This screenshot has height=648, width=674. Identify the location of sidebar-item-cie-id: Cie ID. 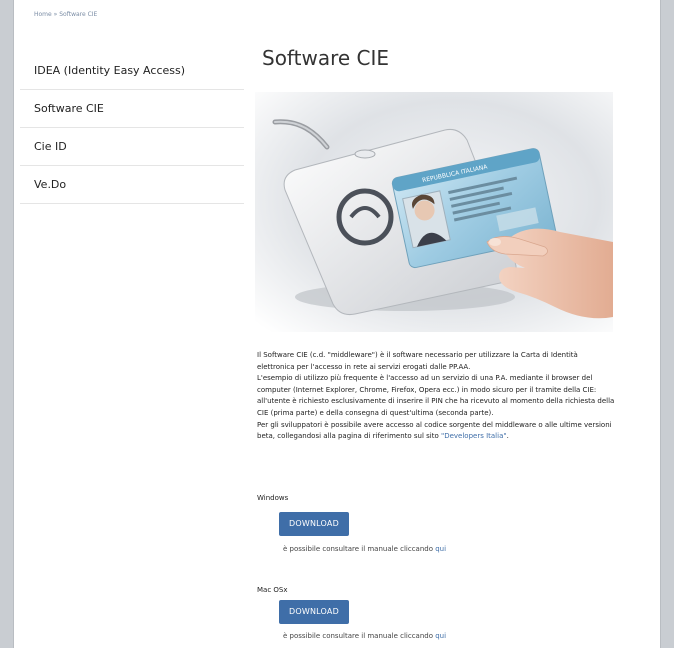
(132, 147).